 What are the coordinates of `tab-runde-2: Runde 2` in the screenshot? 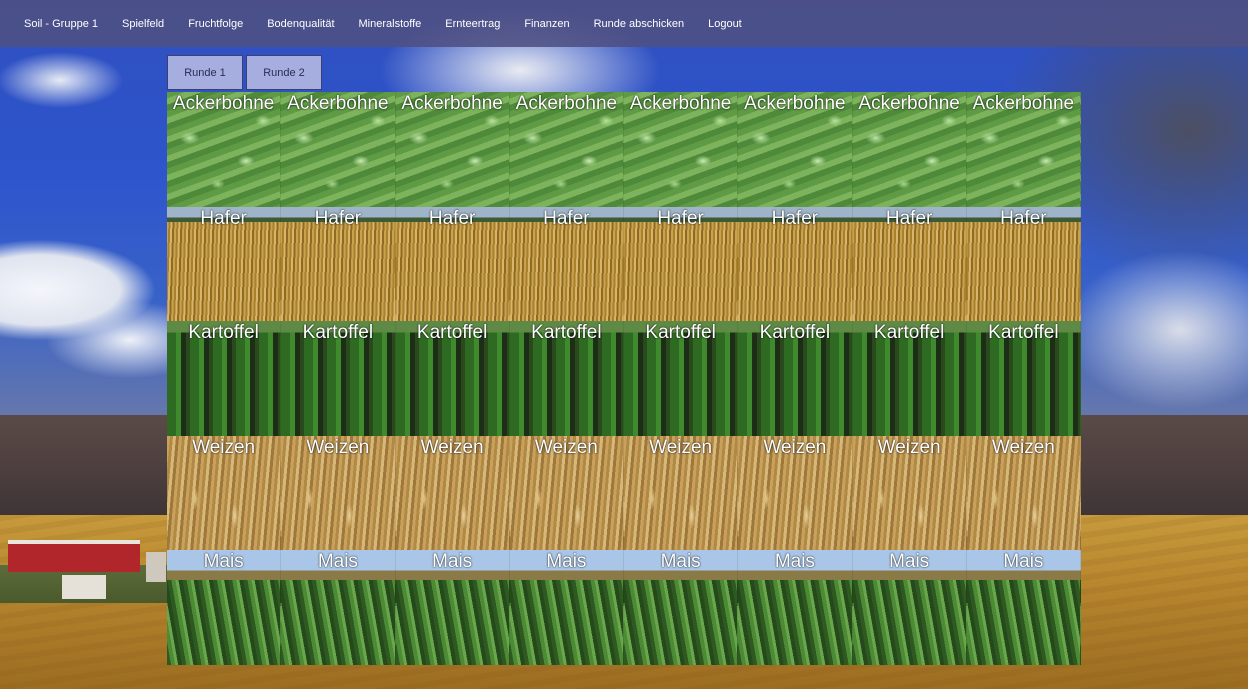 It's located at (284, 72).